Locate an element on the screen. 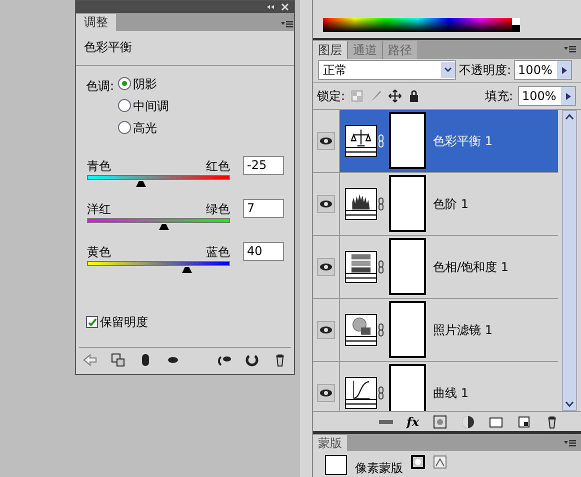 The image size is (581, 477). color-spectrum is located at coordinates (421, 25).